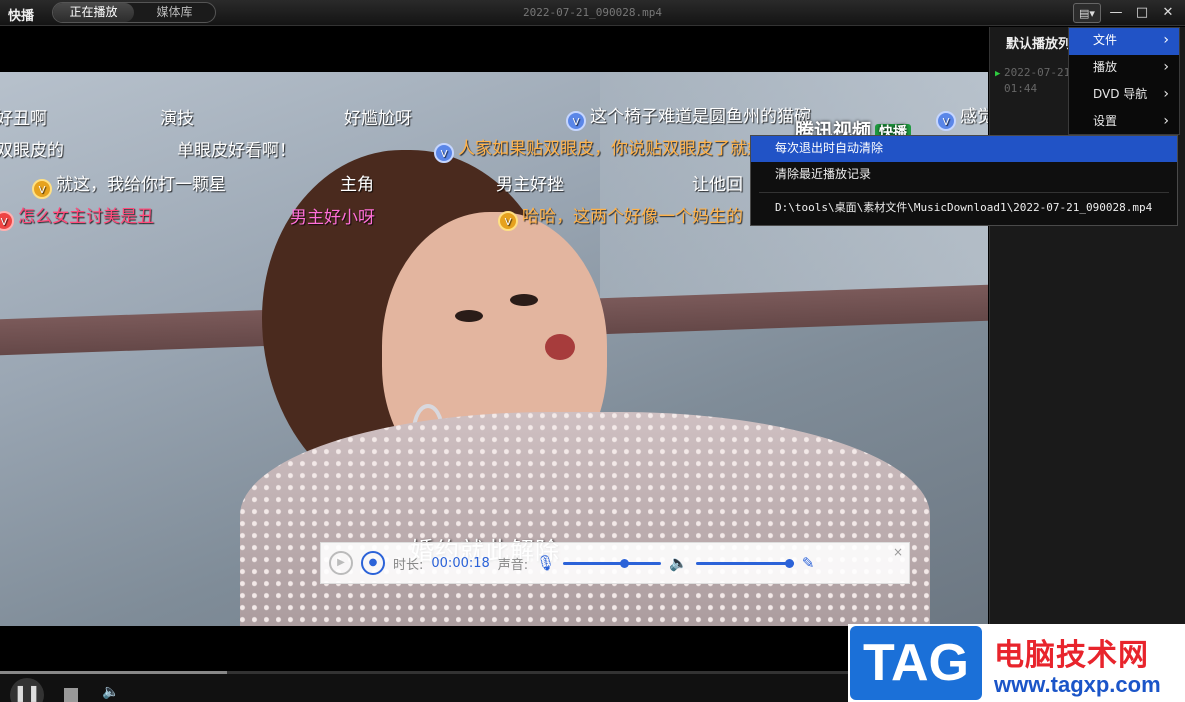  I want to click on volume-icon: 🔈, so click(110, 692).